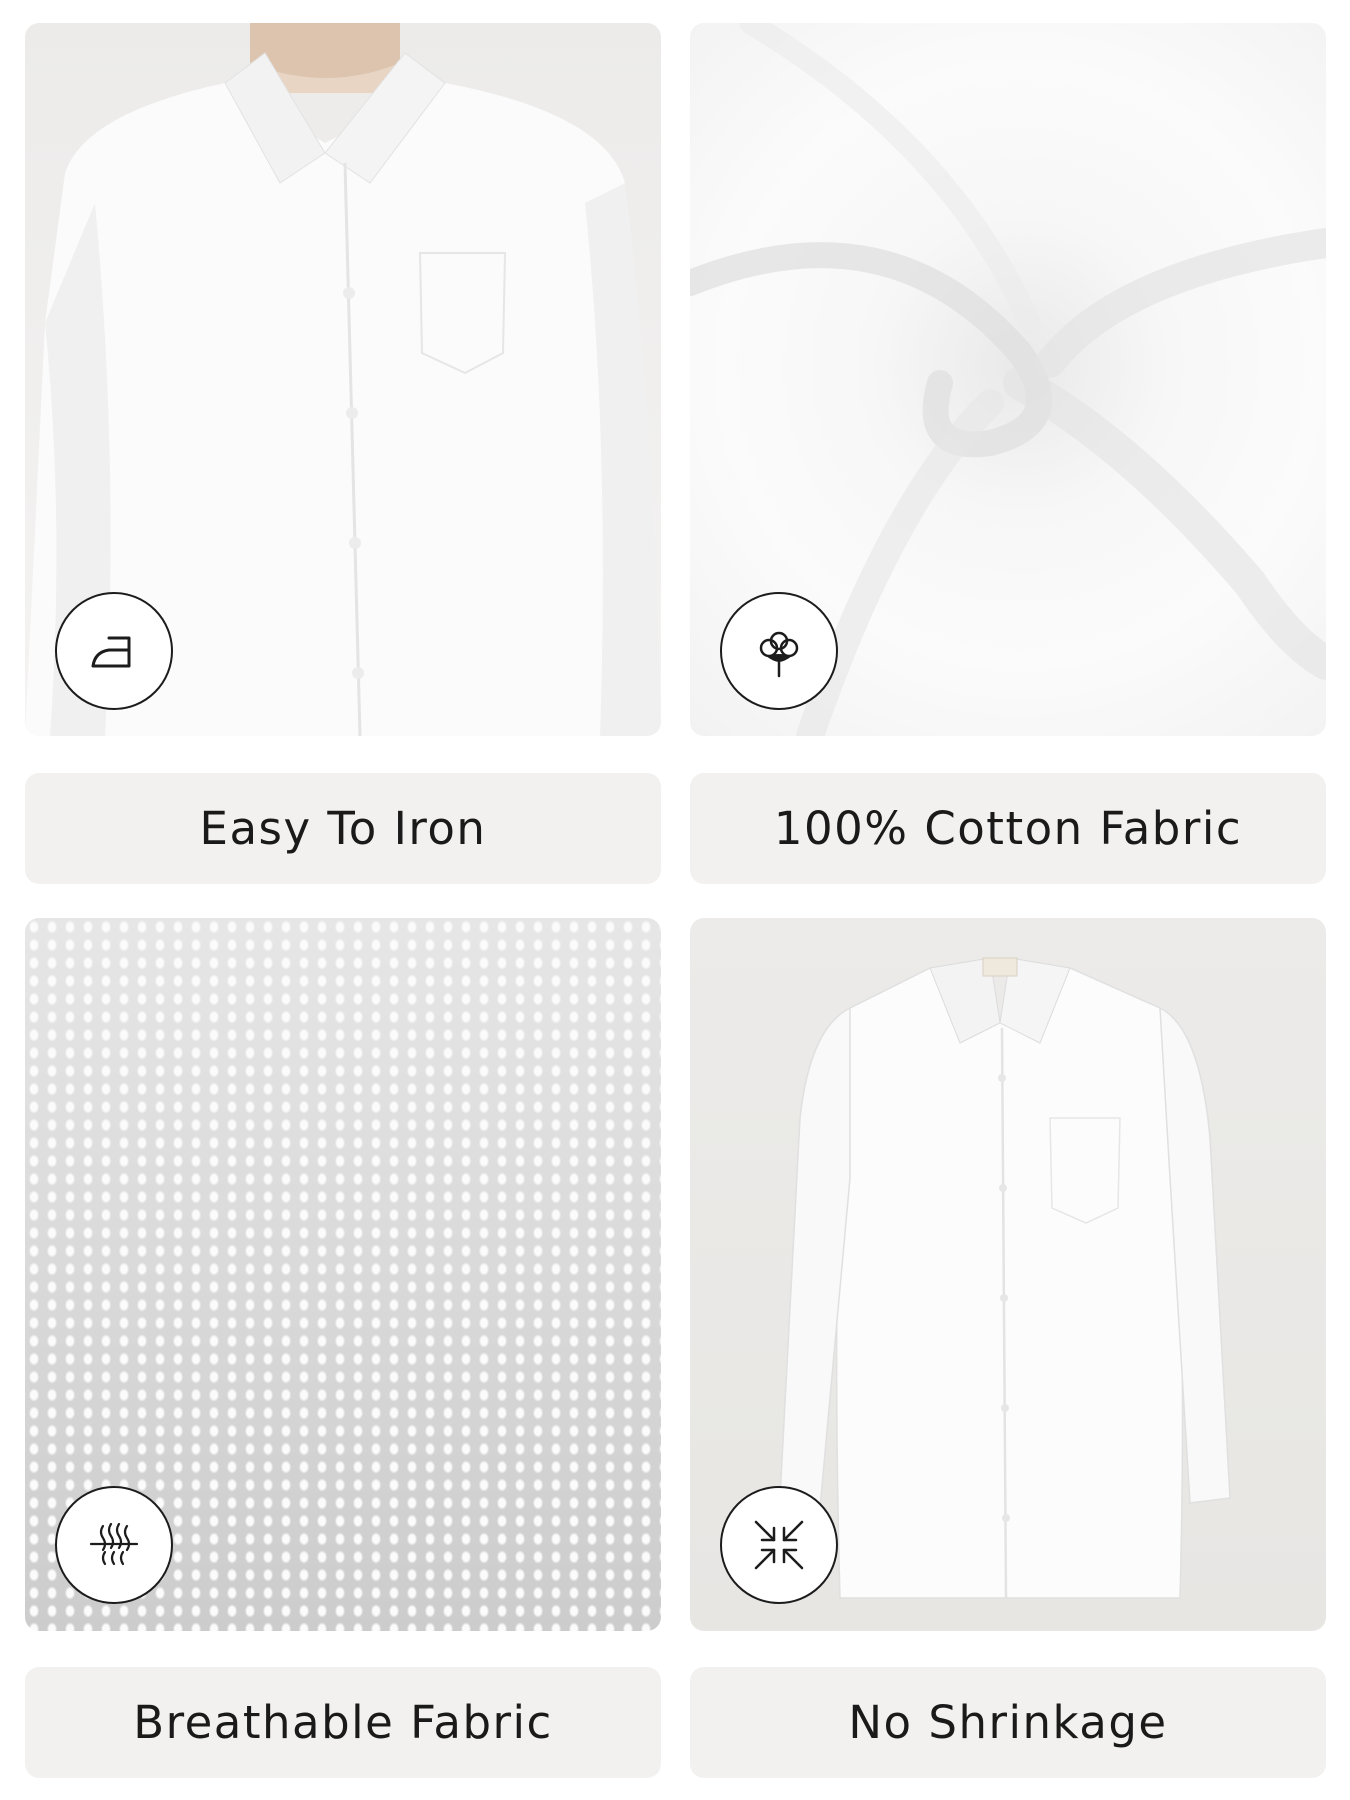  I want to click on iron-icon, so click(111, 652).